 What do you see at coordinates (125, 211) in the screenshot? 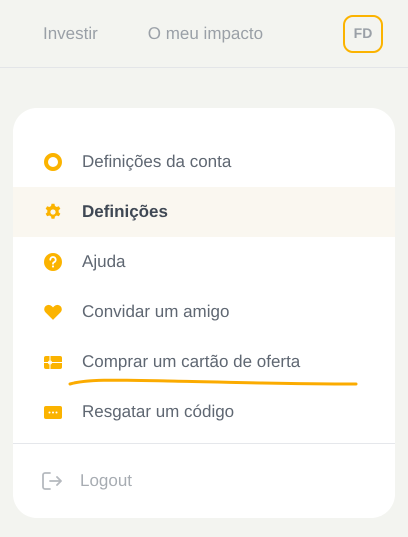
I see `menu-item-label: Definições` at bounding box center [125, 211].